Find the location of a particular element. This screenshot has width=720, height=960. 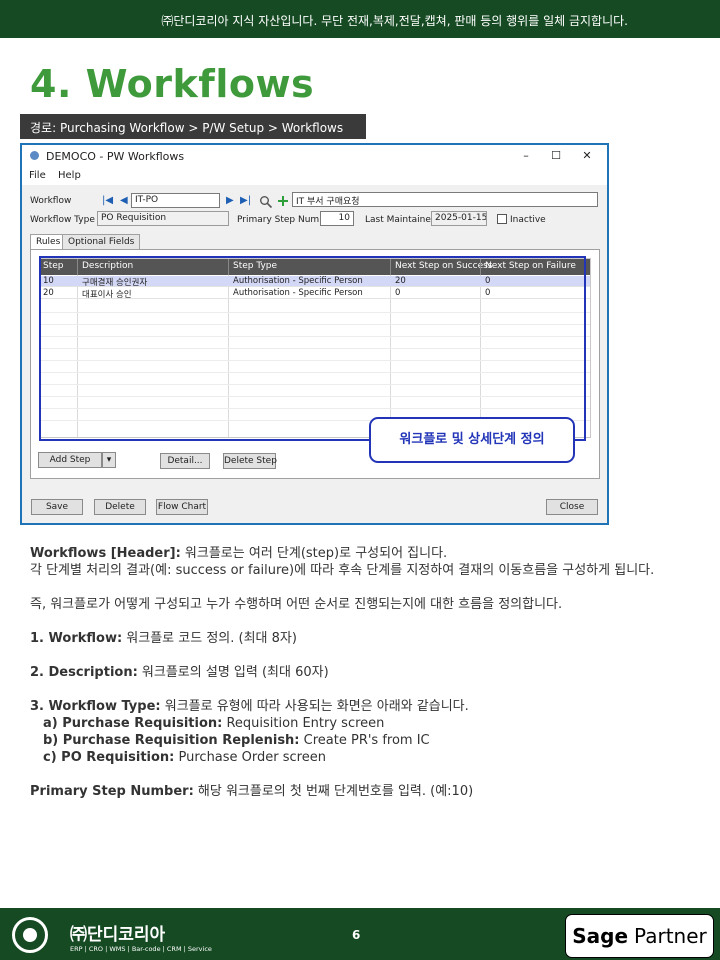

company-logo-icon is located at coordinates (30, 935).